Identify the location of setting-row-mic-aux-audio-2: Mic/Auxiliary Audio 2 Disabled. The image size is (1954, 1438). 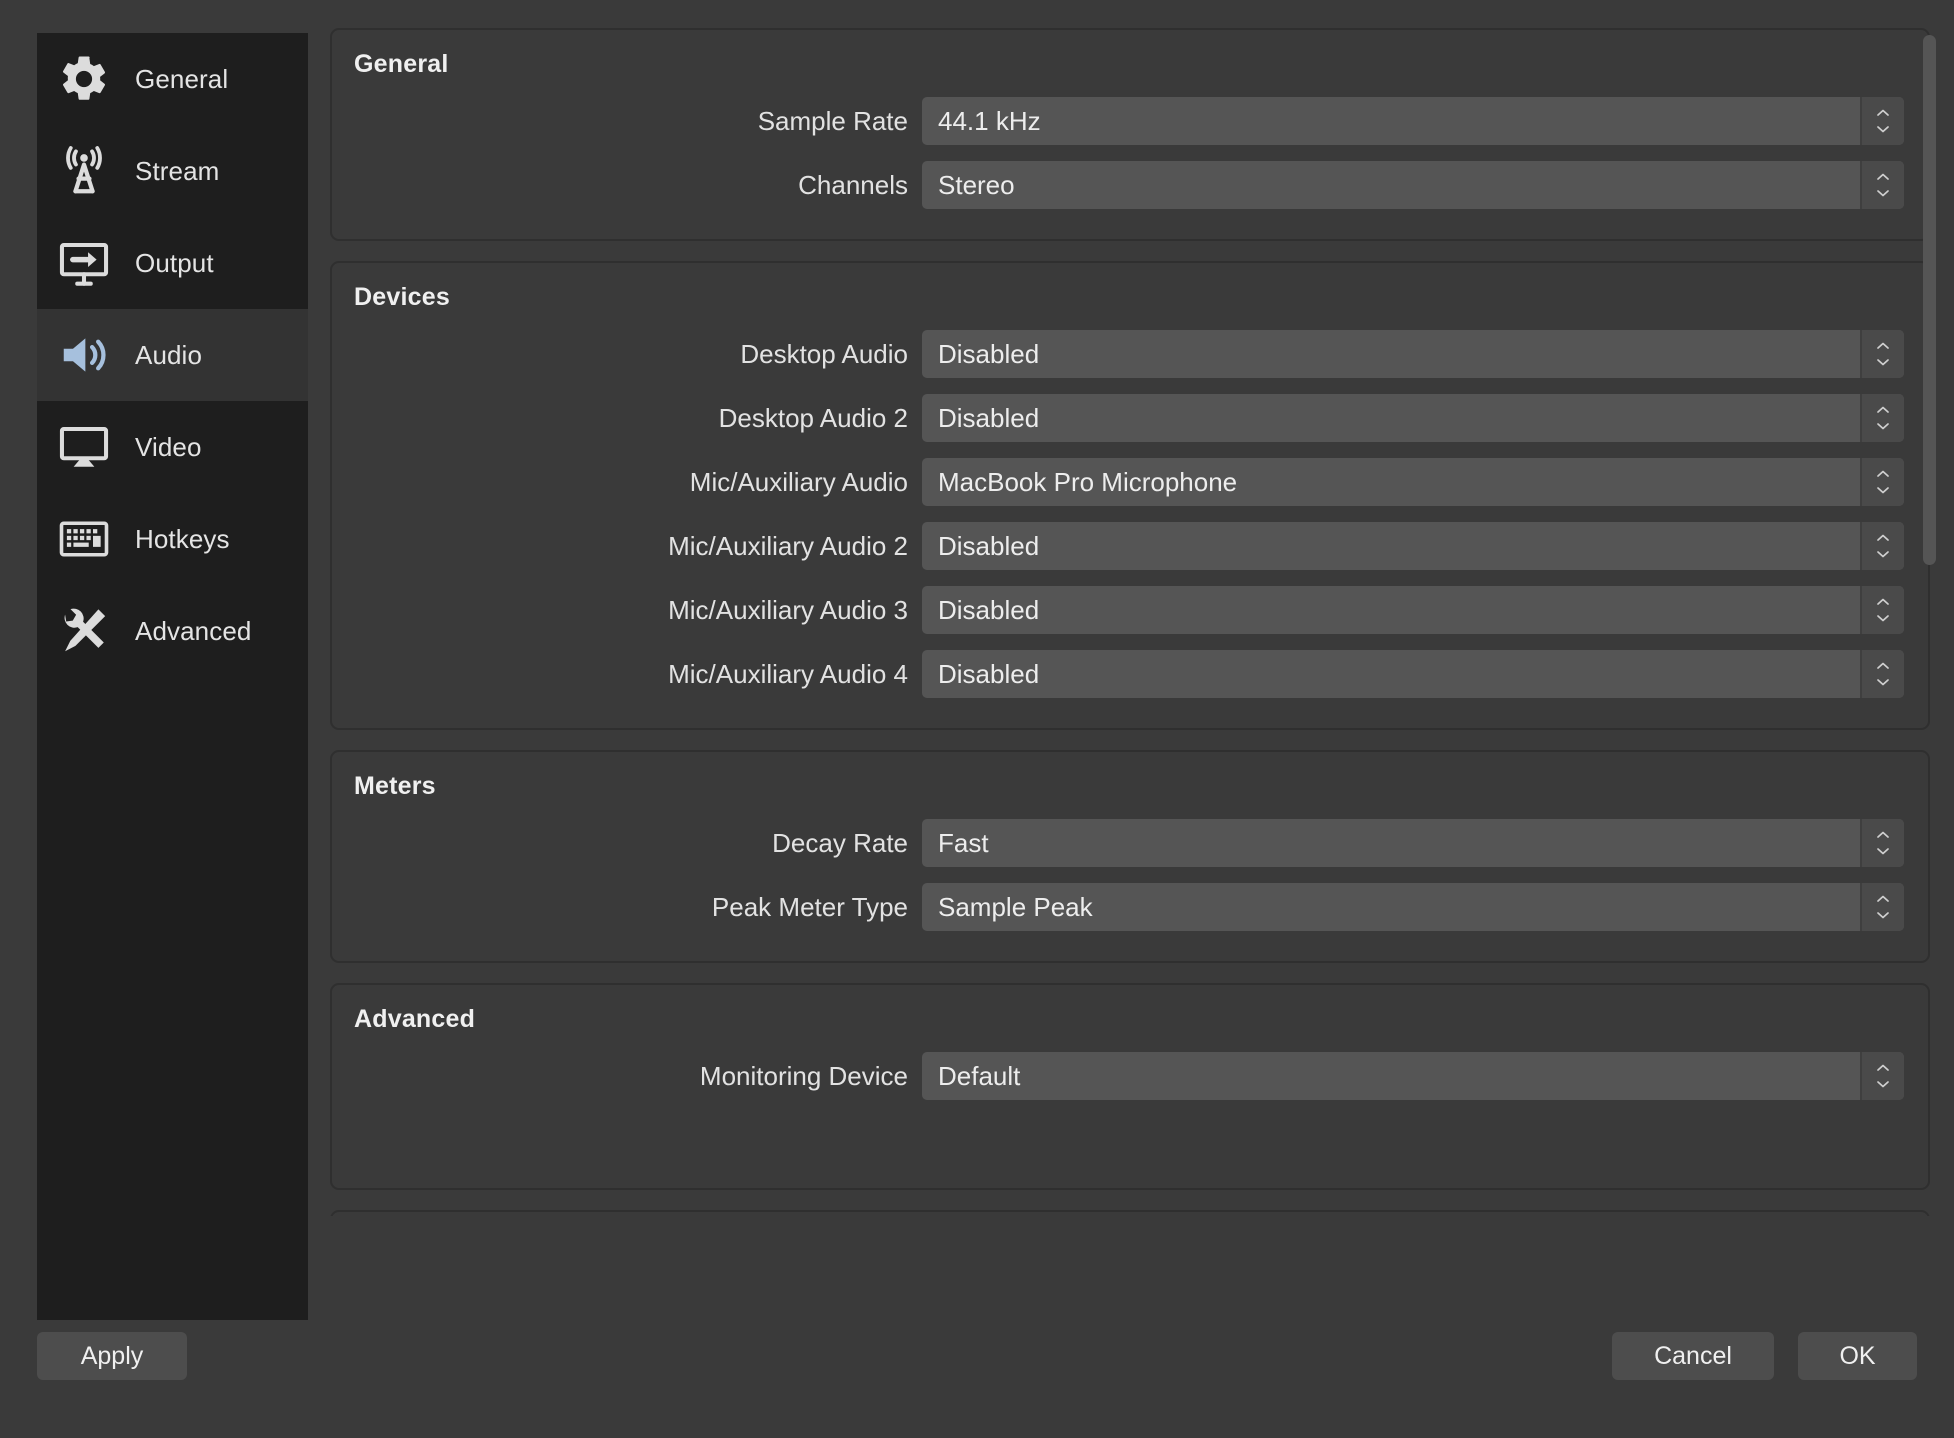
(1118, 546).